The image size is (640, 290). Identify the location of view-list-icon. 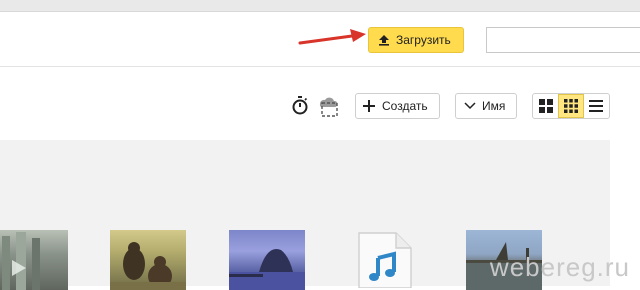
(596, 106).